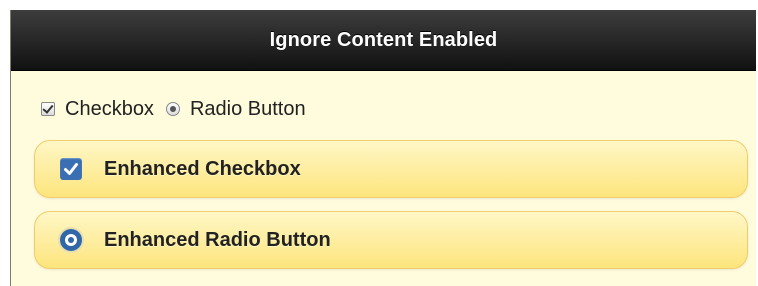  I want to click on checkmark-icon, so click(71, 169).